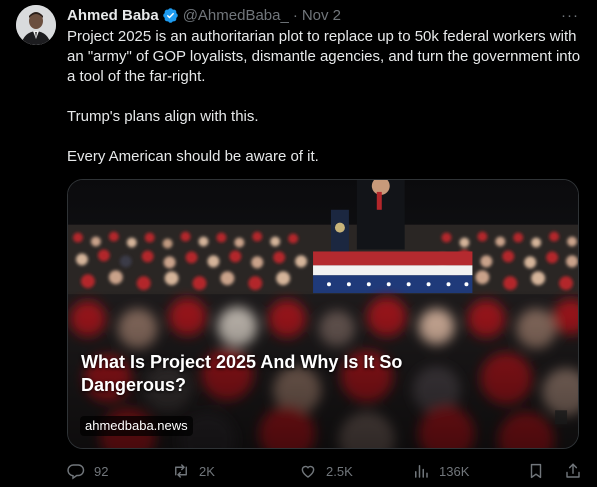 The width and height of the screenshot is (597, 487). What do you see at coordinates (236, 15) in the screenshot?
I see `author-handle: @AhmedBaba_` at bounding box center [236, 15].